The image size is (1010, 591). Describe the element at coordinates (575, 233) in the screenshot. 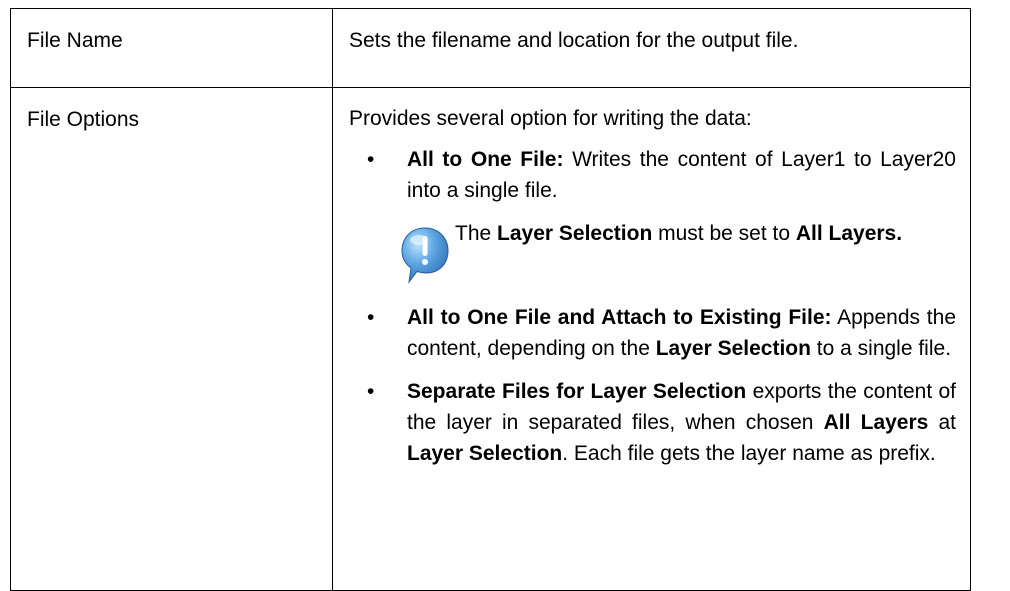

I see `note-emphasis-layer-selection: Layer Selection` at that location.